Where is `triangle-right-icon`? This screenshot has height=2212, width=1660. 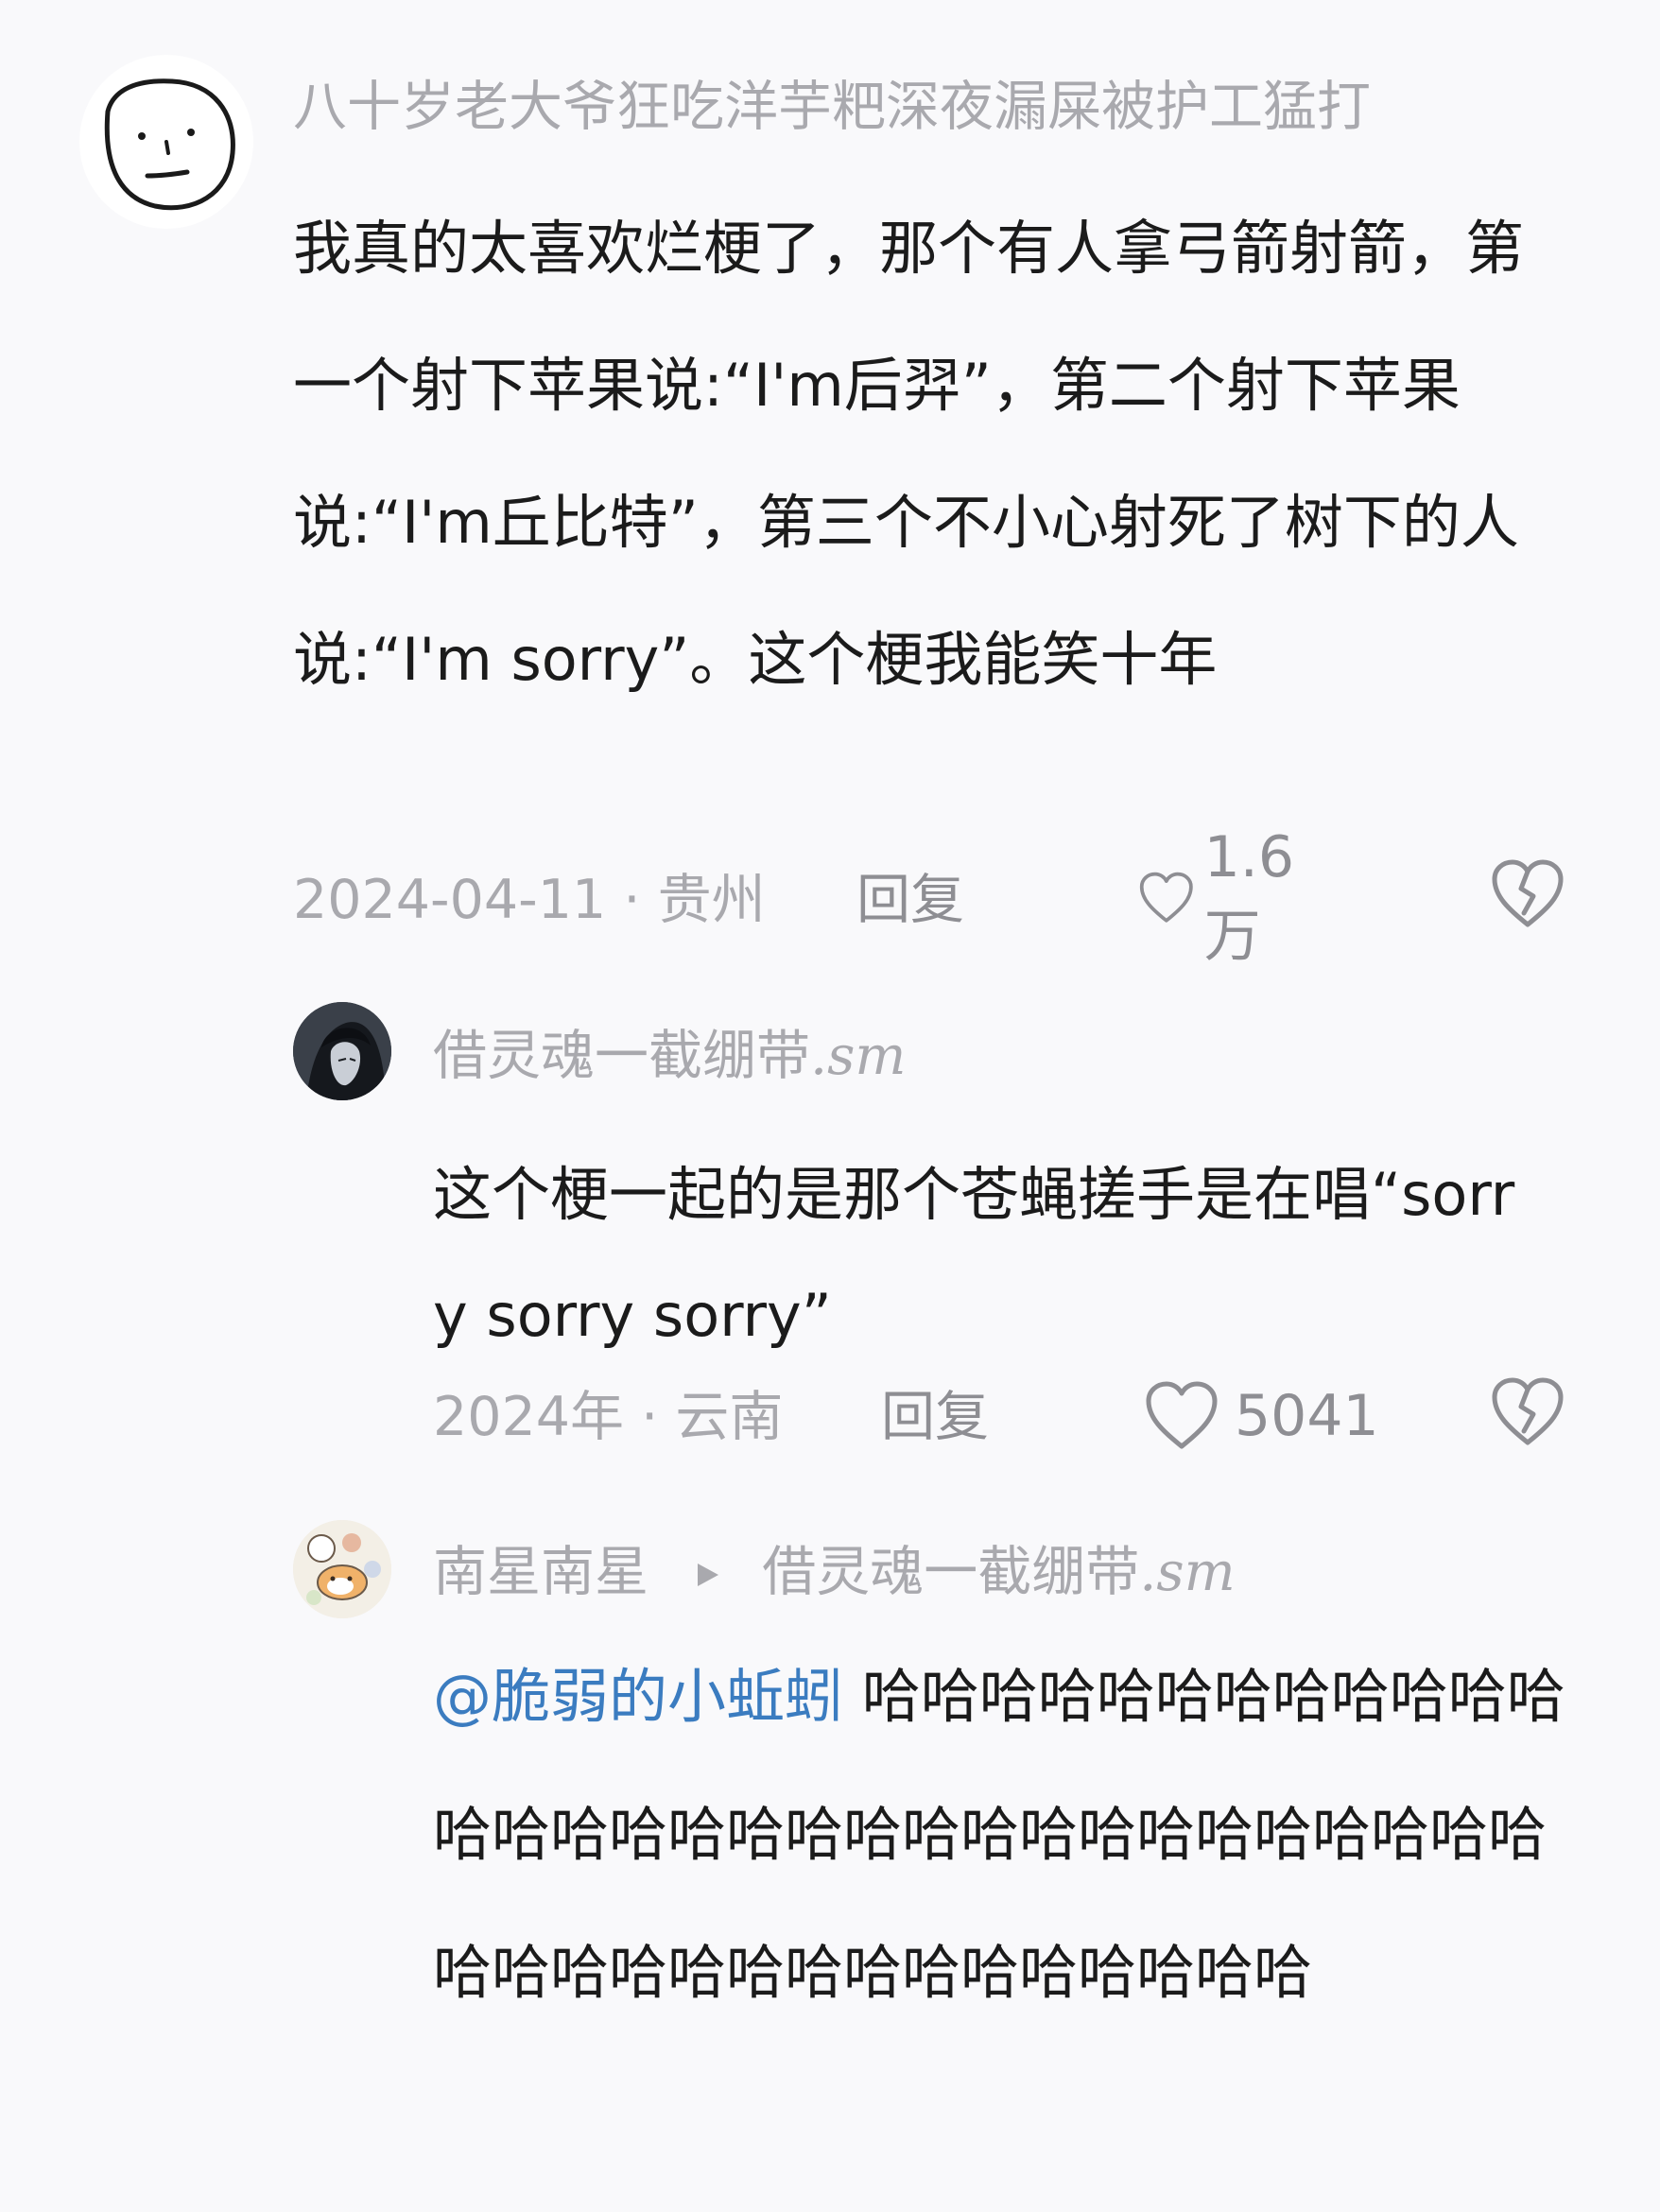
triangle-right-icon is located at coordinates (708, 1575).